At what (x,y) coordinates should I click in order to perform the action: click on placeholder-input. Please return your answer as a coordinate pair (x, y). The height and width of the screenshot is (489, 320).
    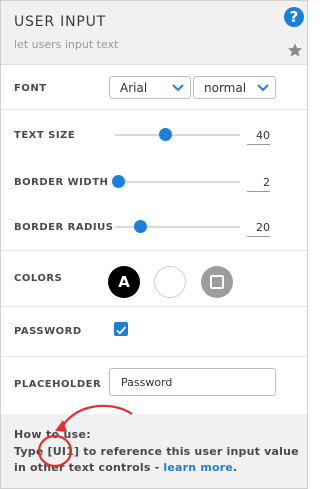
    Looking at the image, I should click on (192, 382).